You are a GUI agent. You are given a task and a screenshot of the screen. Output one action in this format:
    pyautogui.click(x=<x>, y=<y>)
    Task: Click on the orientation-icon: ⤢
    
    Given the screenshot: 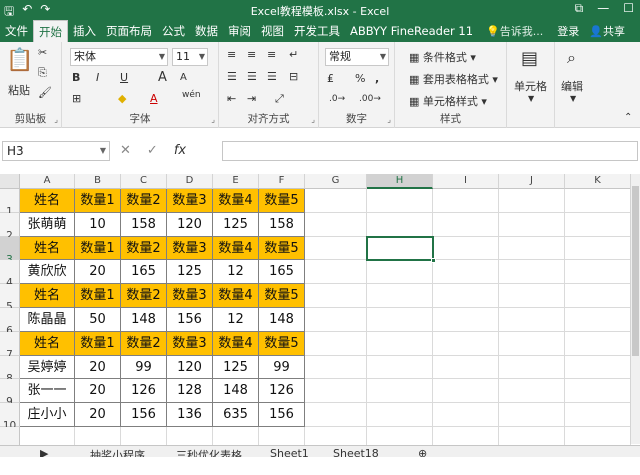 What is the action you would take?
    pyautogui.click(x=279, y=99)
    